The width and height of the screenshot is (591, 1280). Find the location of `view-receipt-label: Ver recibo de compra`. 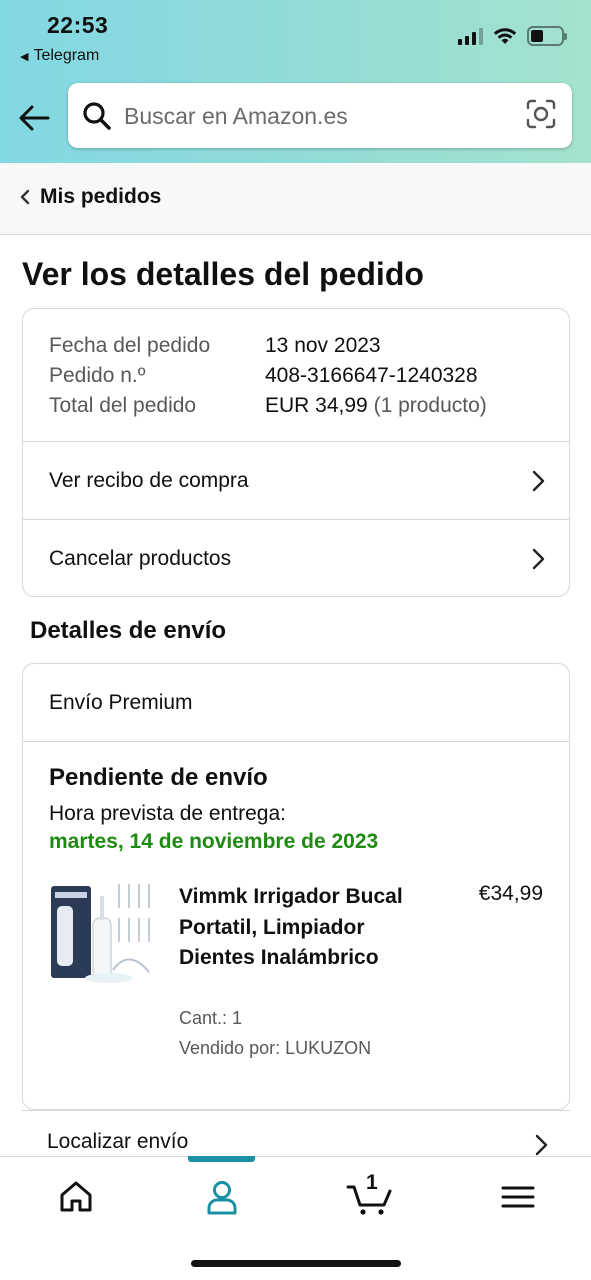

view-receipt-label: Ver recibo de compra is located at coordinates (149, 480).